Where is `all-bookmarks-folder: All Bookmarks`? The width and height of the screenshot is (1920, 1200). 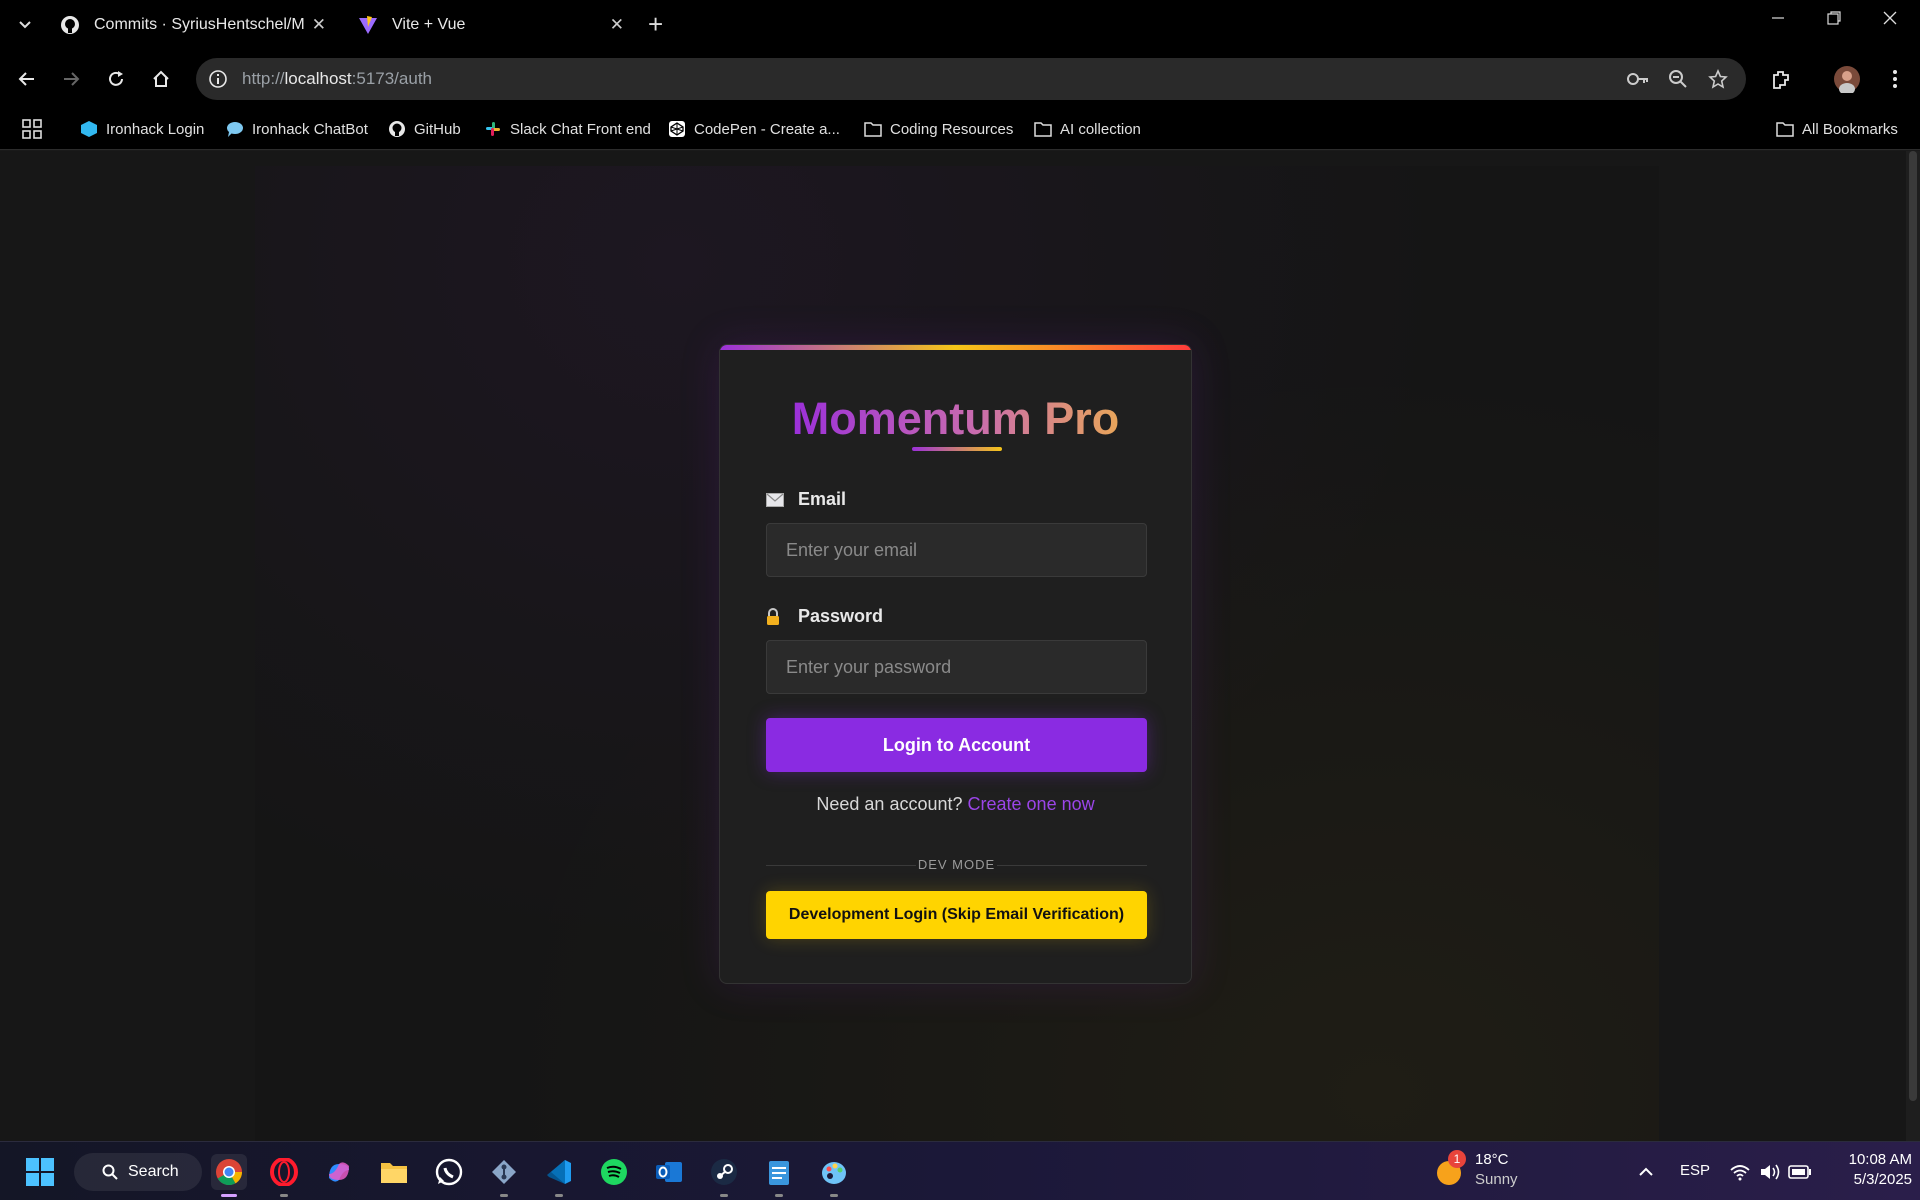 all-bookmarks-folder: All Bookmarks is located at coordinates (1837, 129).